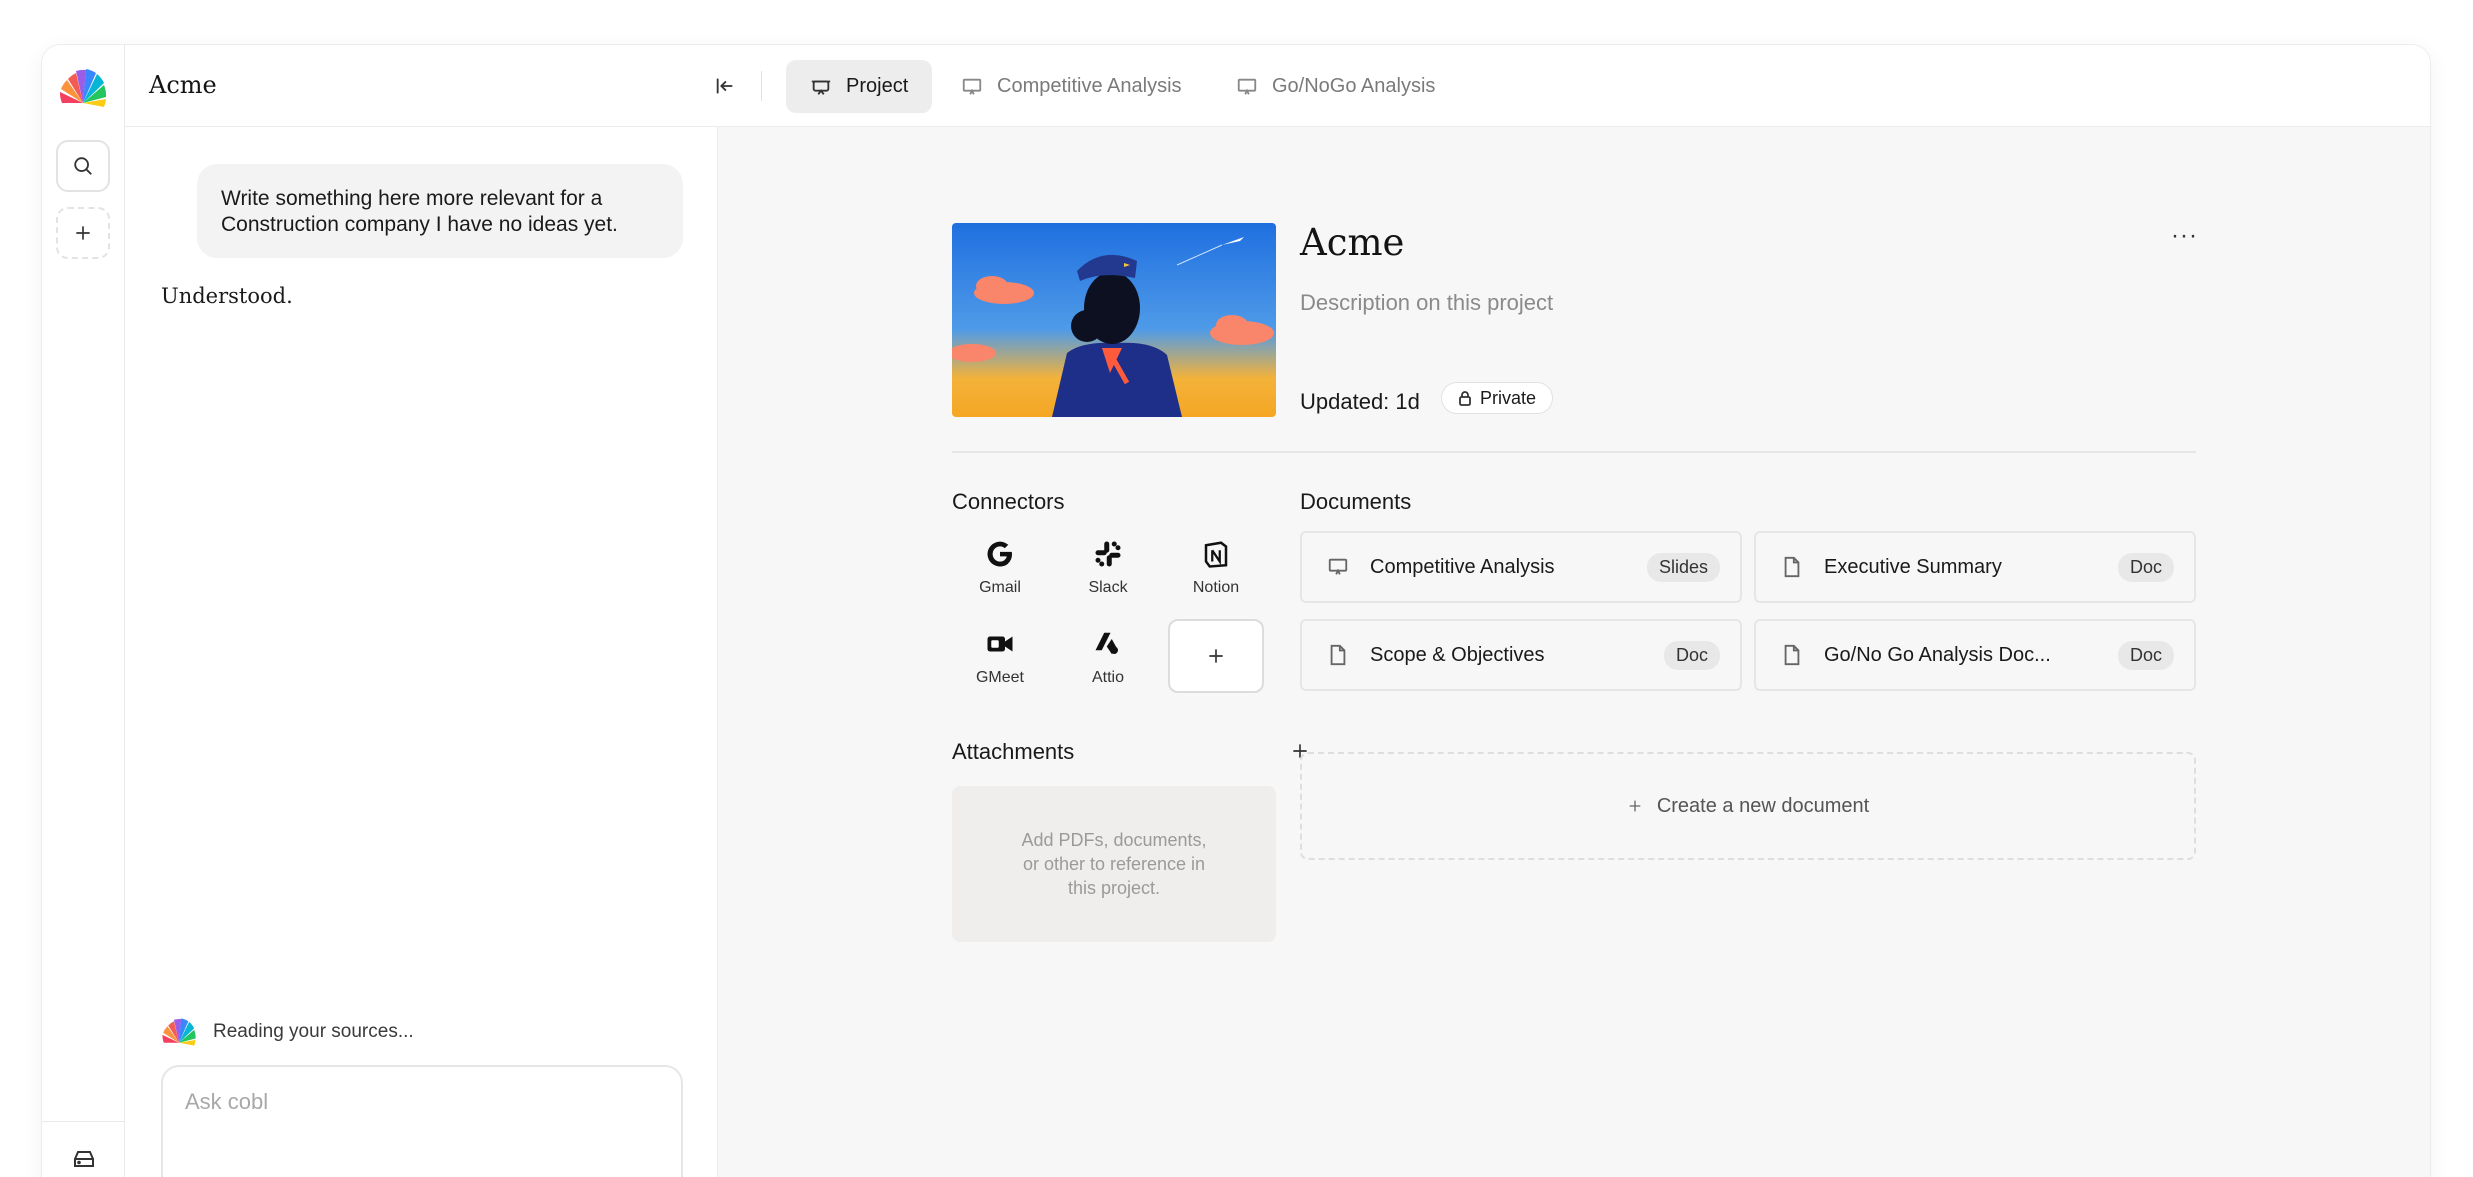 The image size is (2473, 1177). I want to click on add-connector-button, so click(1216, 656).